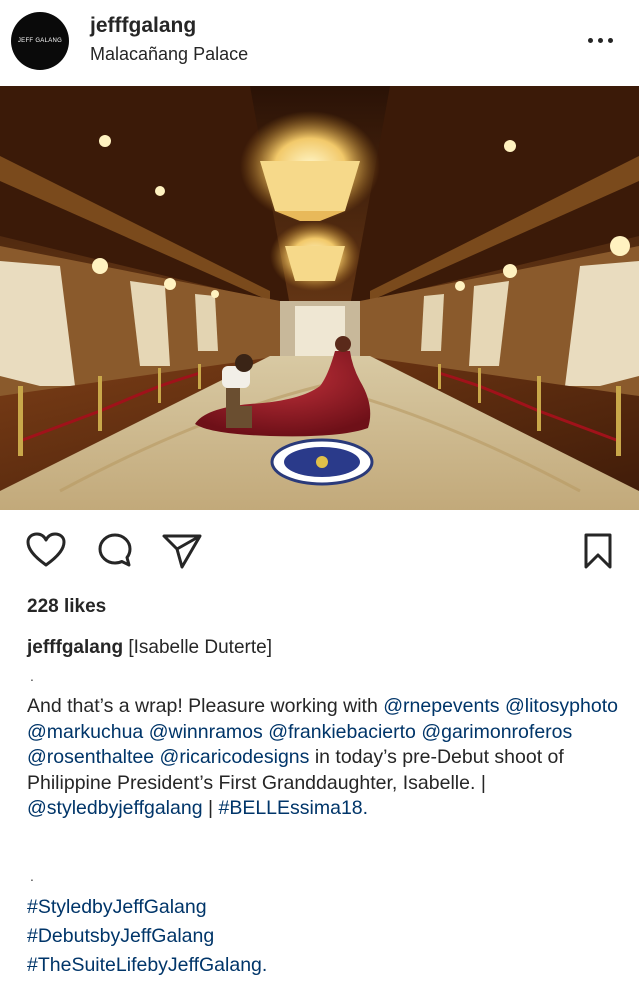 The image size is (639, 985). What do you see at coordinates (147, 907) in the screenshot?
I see `hashtag-link: #StyledbyJeffGalang` at bounding box center [147, 907].